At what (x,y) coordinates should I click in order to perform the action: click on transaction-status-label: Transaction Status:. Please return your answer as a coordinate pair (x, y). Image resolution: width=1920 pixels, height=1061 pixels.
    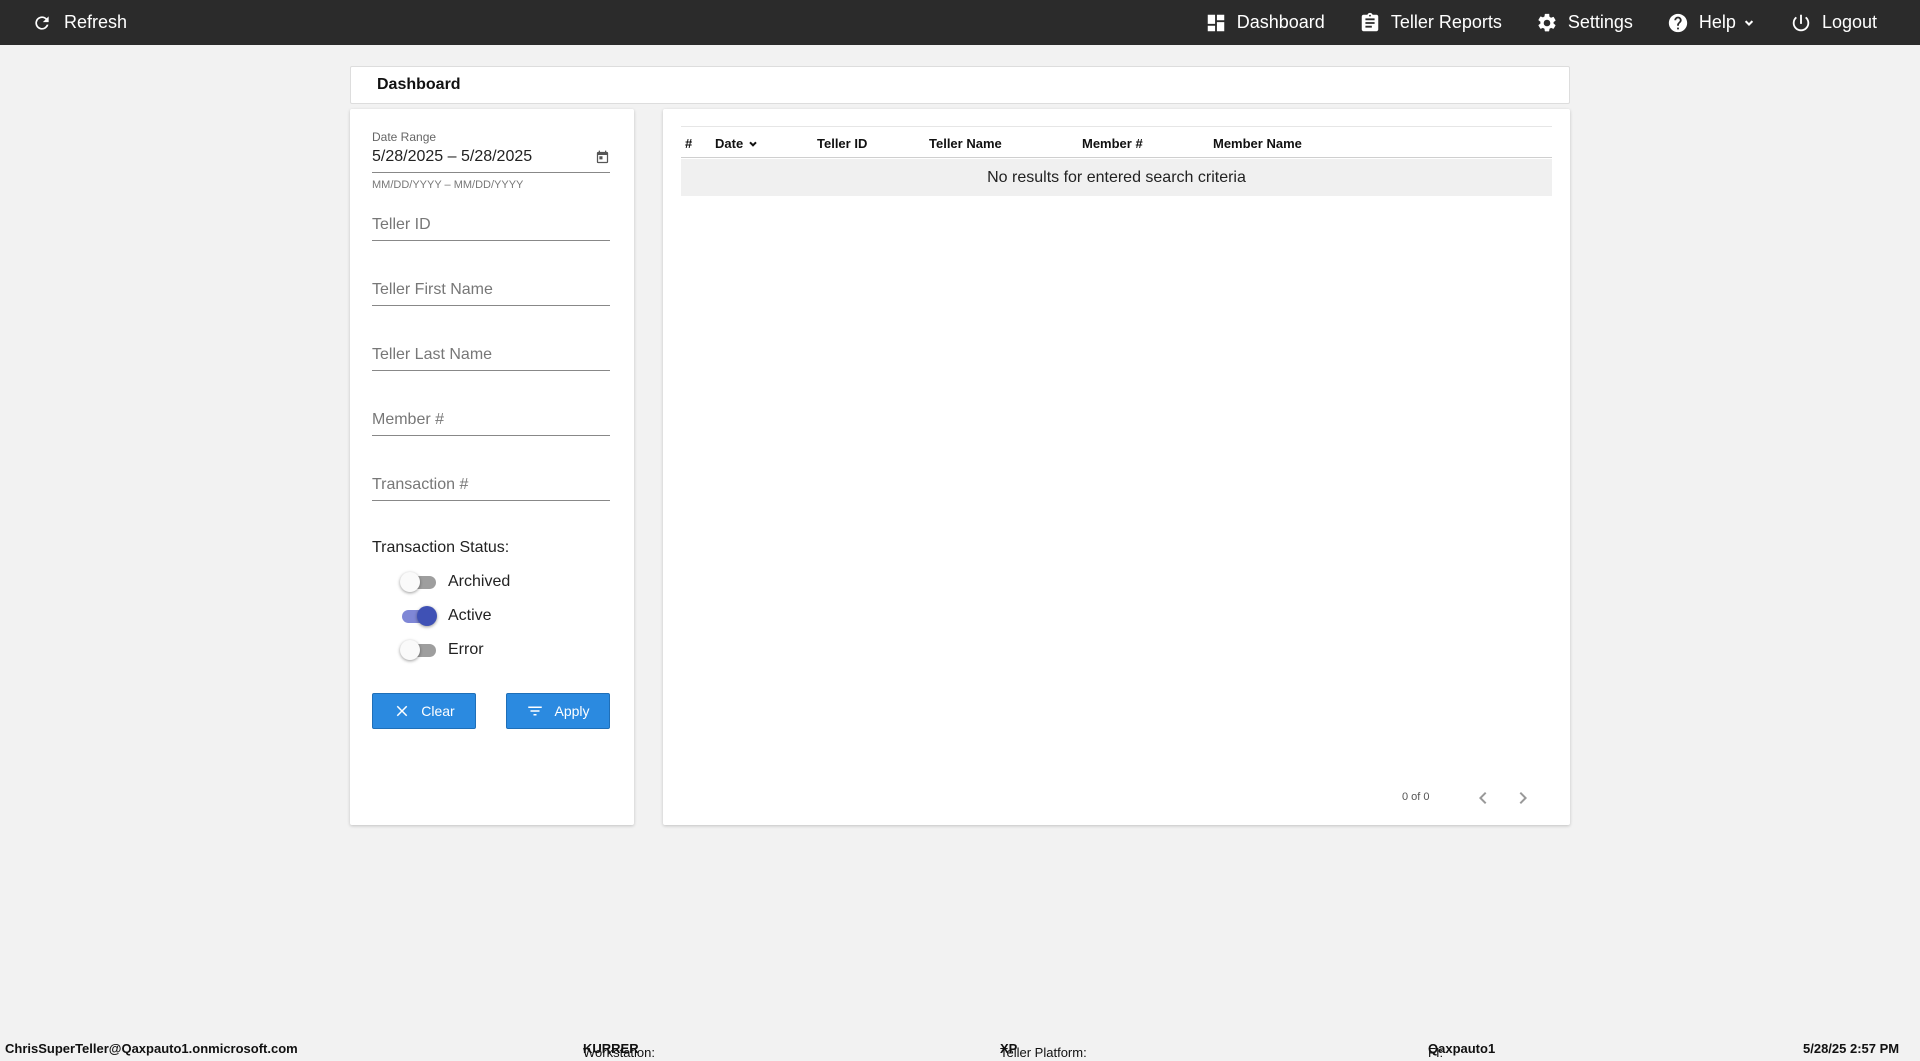
    Looking at the image, I should click on (441, 547).